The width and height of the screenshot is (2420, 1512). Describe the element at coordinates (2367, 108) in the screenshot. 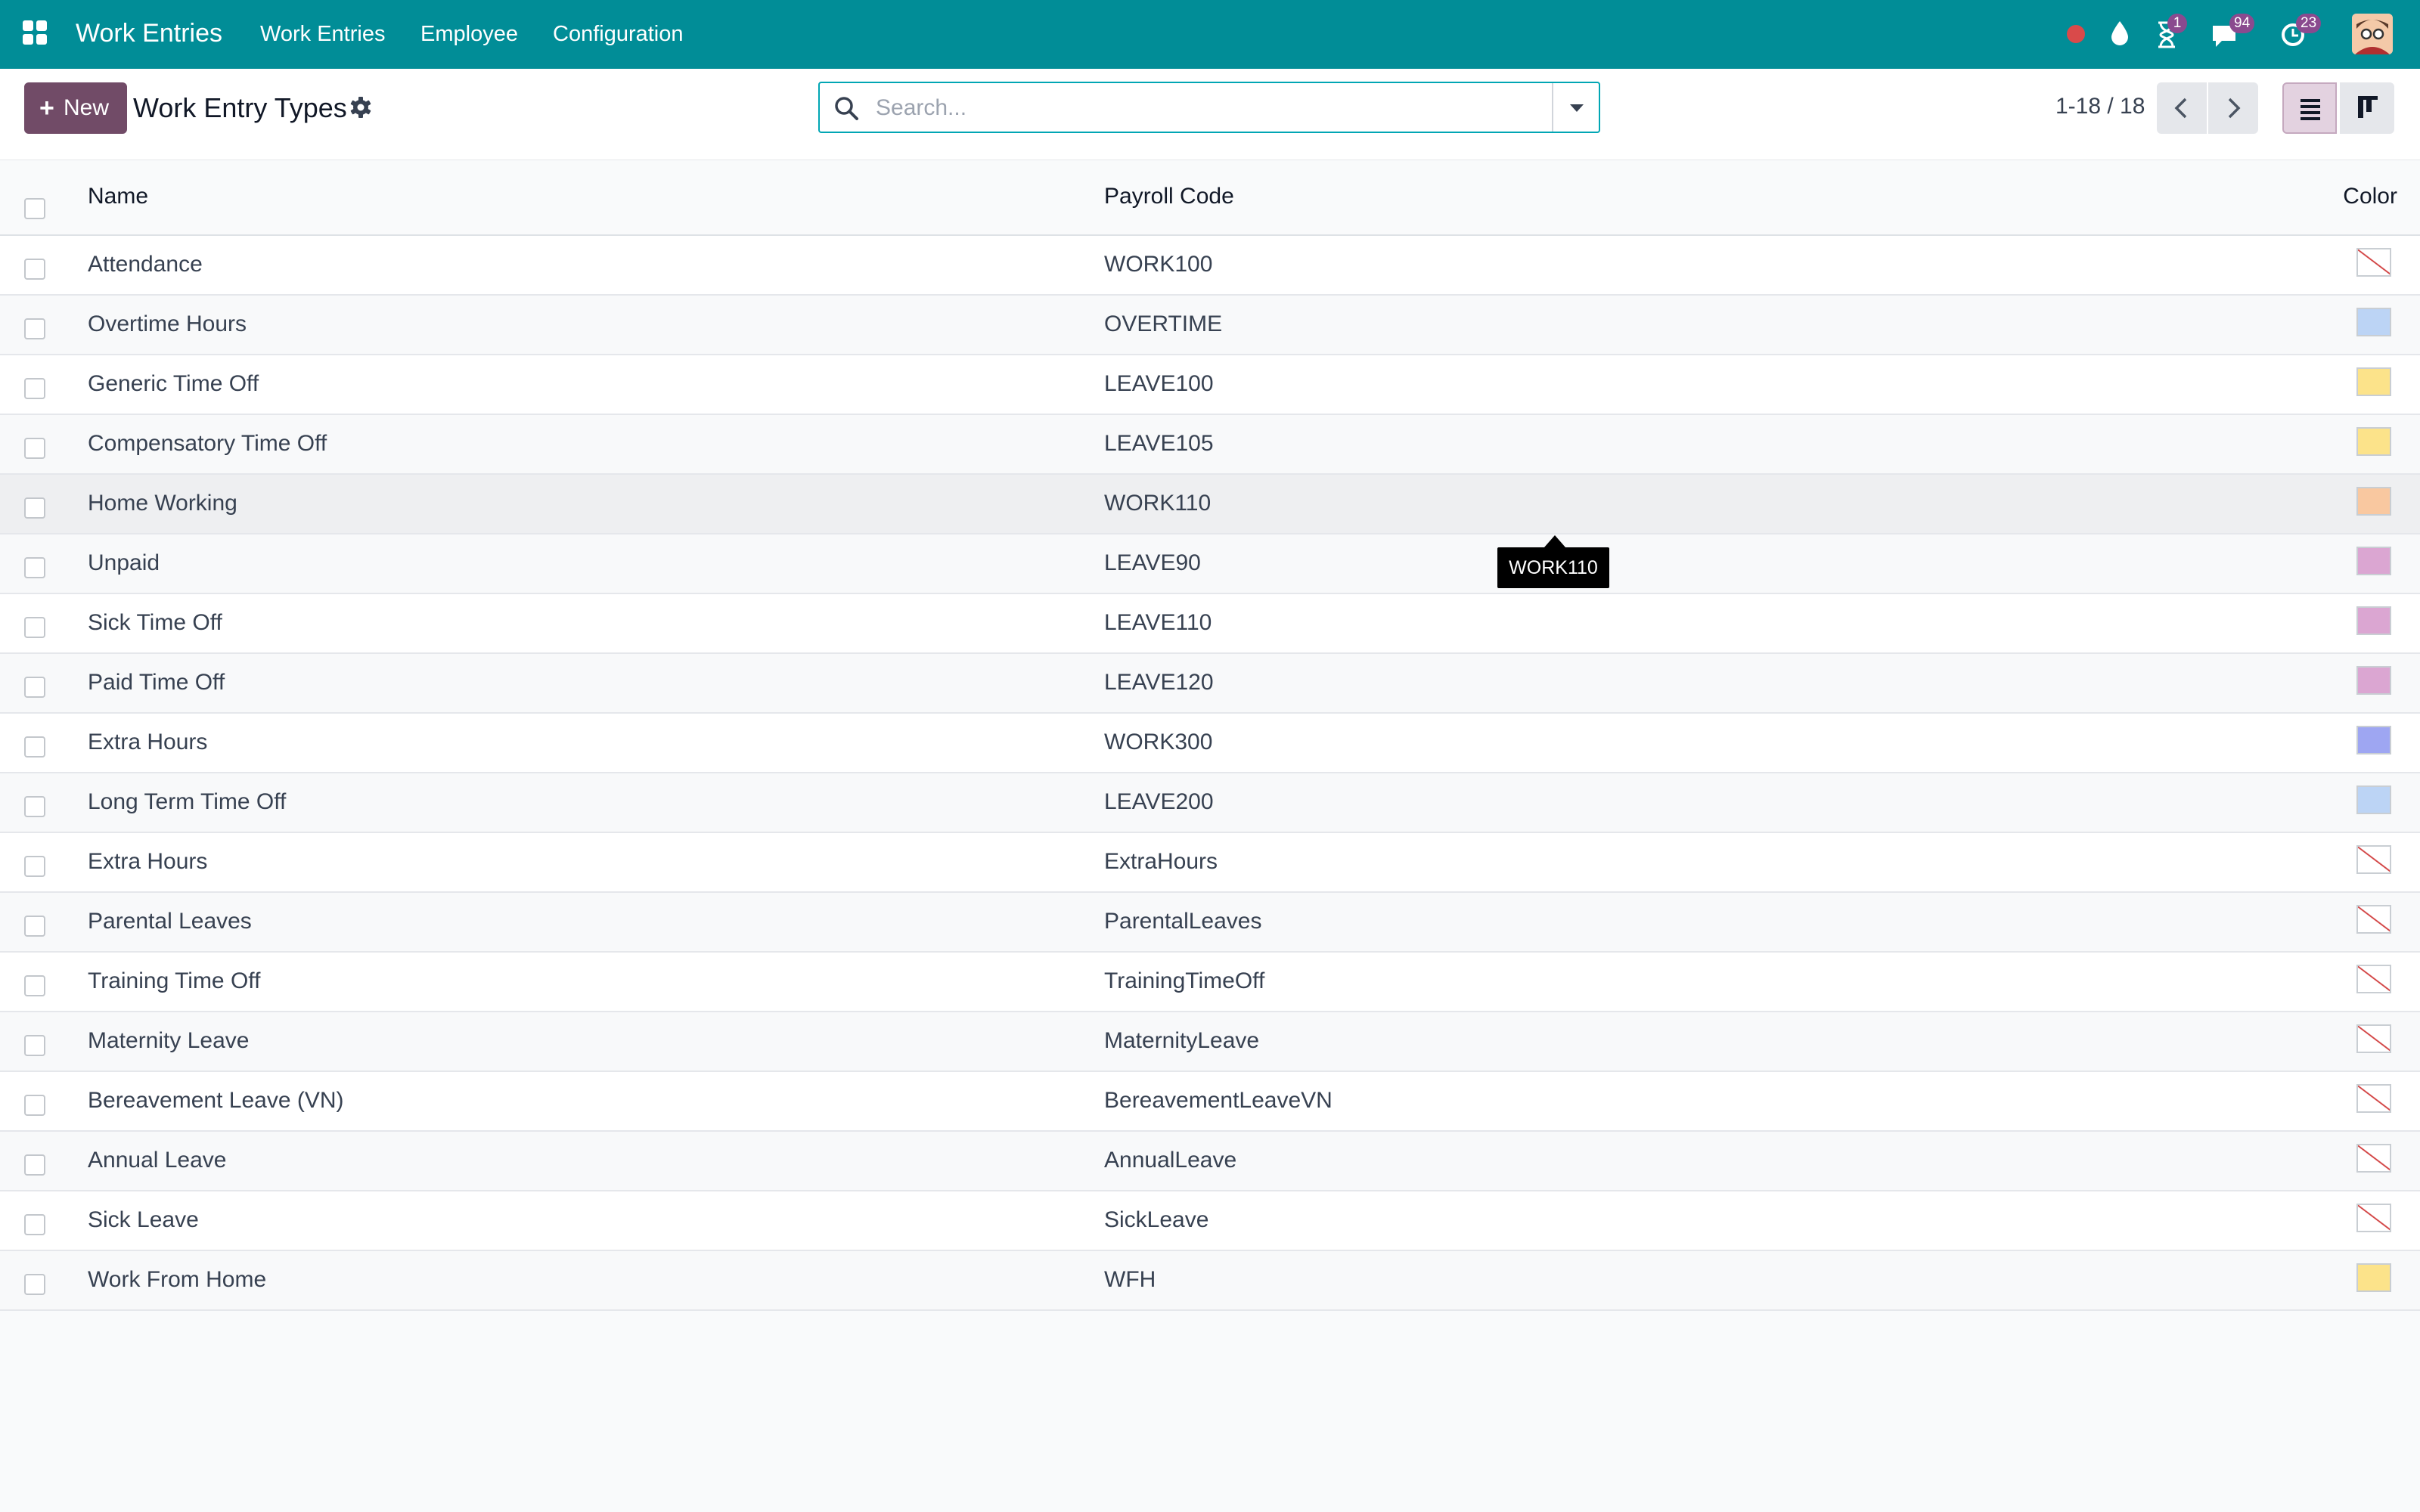

I see `kanban-view-button` at that location.